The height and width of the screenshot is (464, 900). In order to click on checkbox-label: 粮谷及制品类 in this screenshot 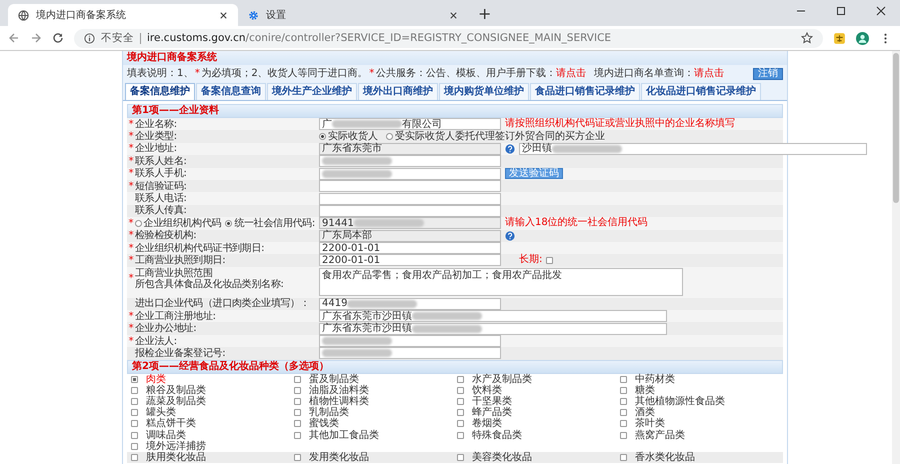, I will do `click(176, 390)`.